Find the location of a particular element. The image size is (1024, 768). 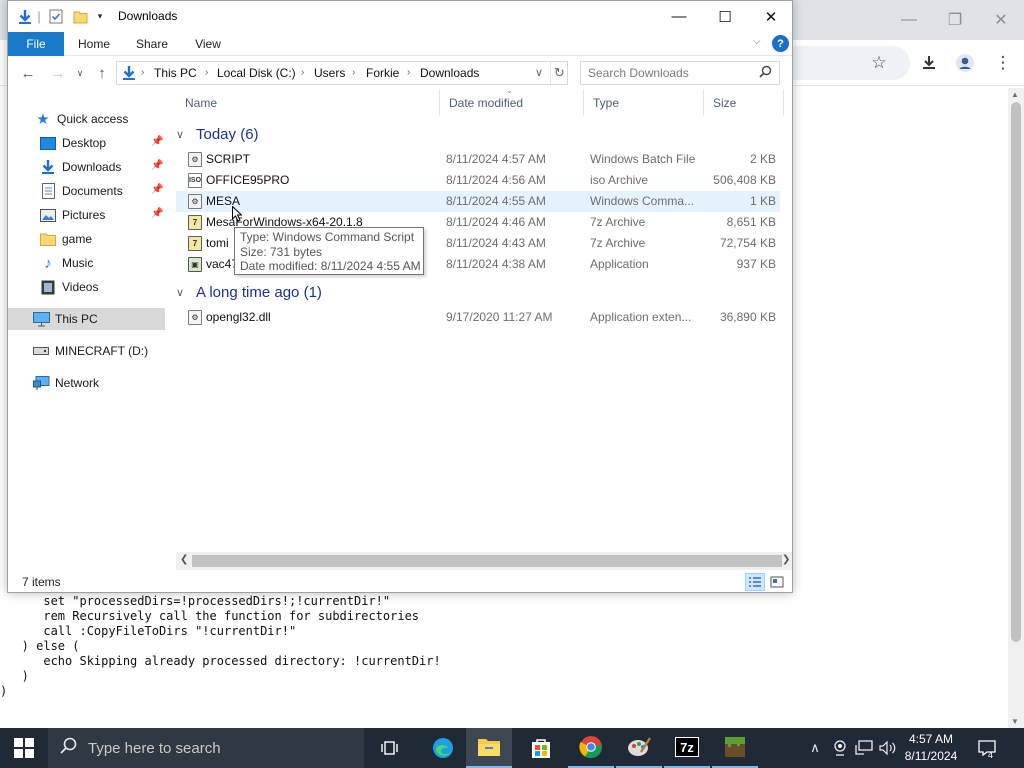

scroll-right-icon: ❯ is located at coordinates (786, 559).